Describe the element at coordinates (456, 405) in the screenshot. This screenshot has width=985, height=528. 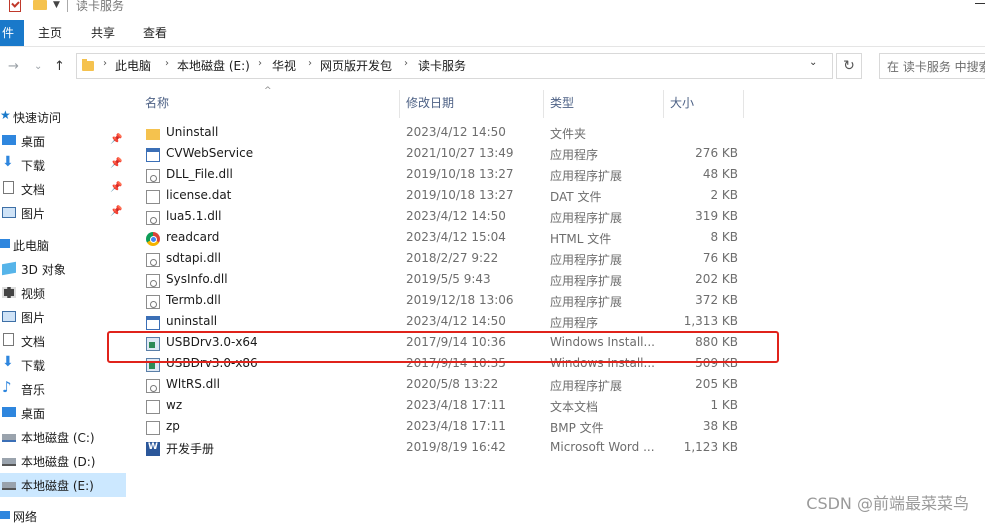
I see `file-date: 2023/4/18 17:11` at that location.